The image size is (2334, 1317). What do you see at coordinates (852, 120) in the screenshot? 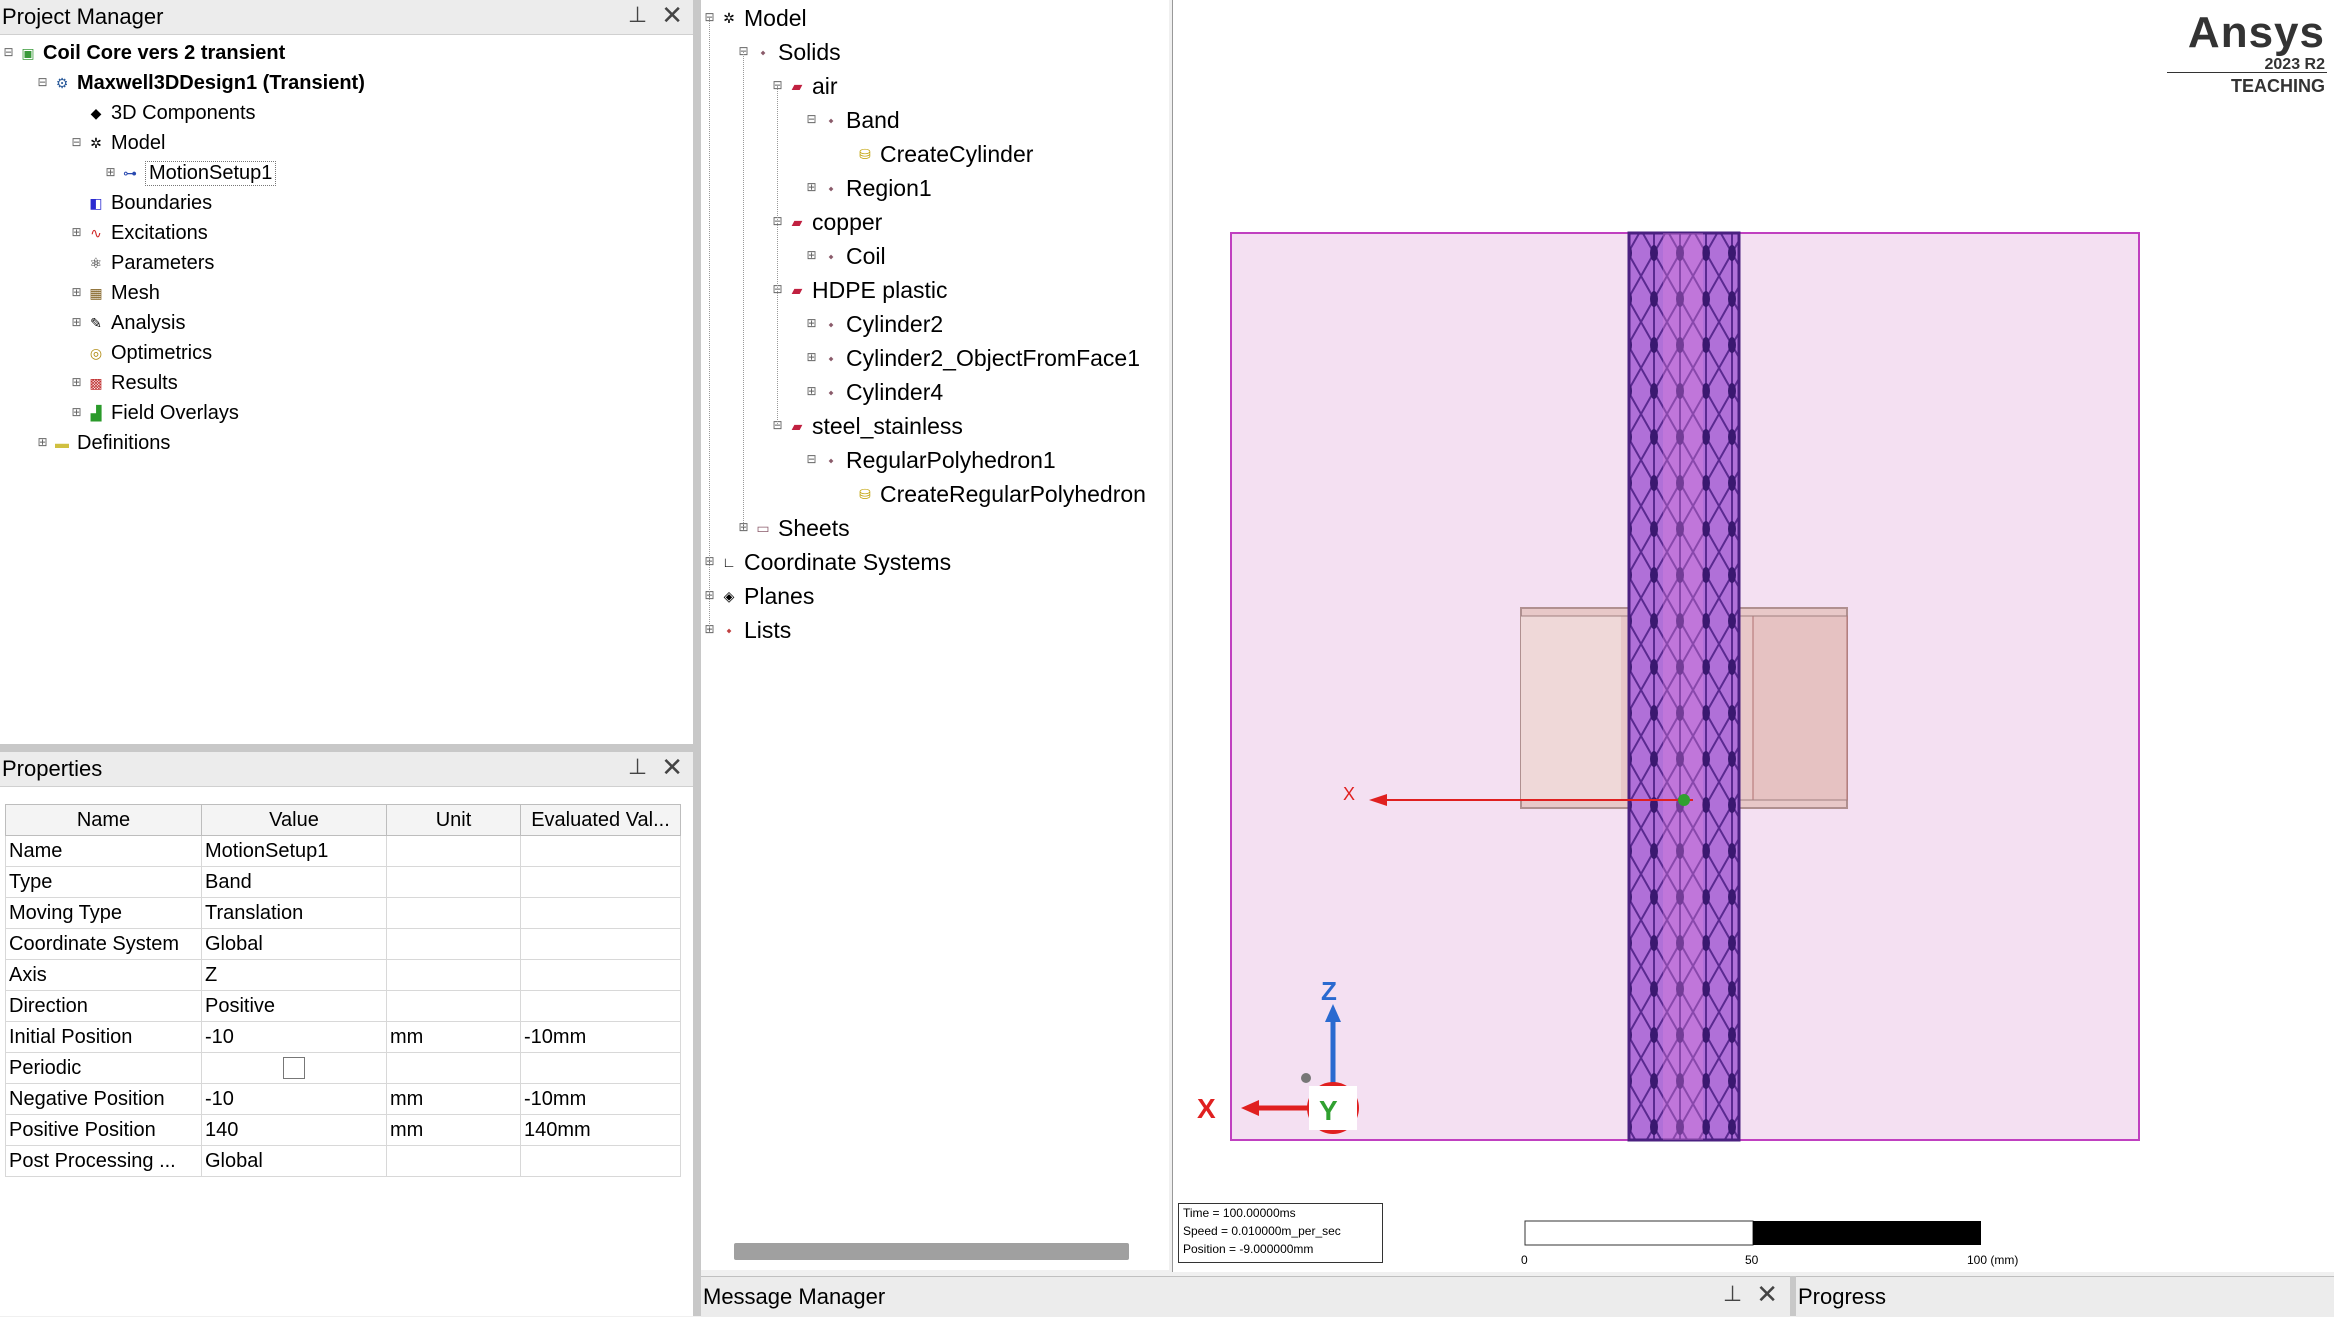
I see `tree-item-band: ⊟ ⬩ Band` at bounding box center [852, 120].